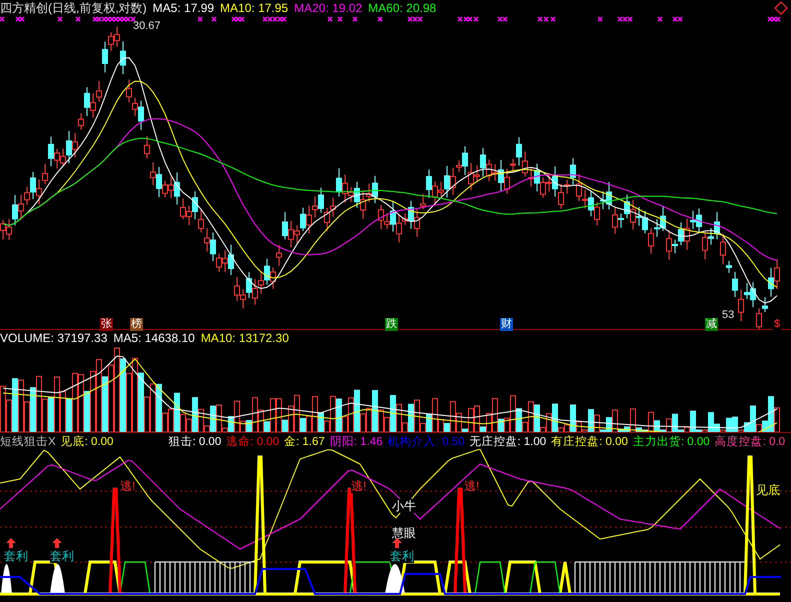 This screenshot has width=791, height=602. I want to click on indicator-label: 阴阳: 1.46, so click(356, 441).